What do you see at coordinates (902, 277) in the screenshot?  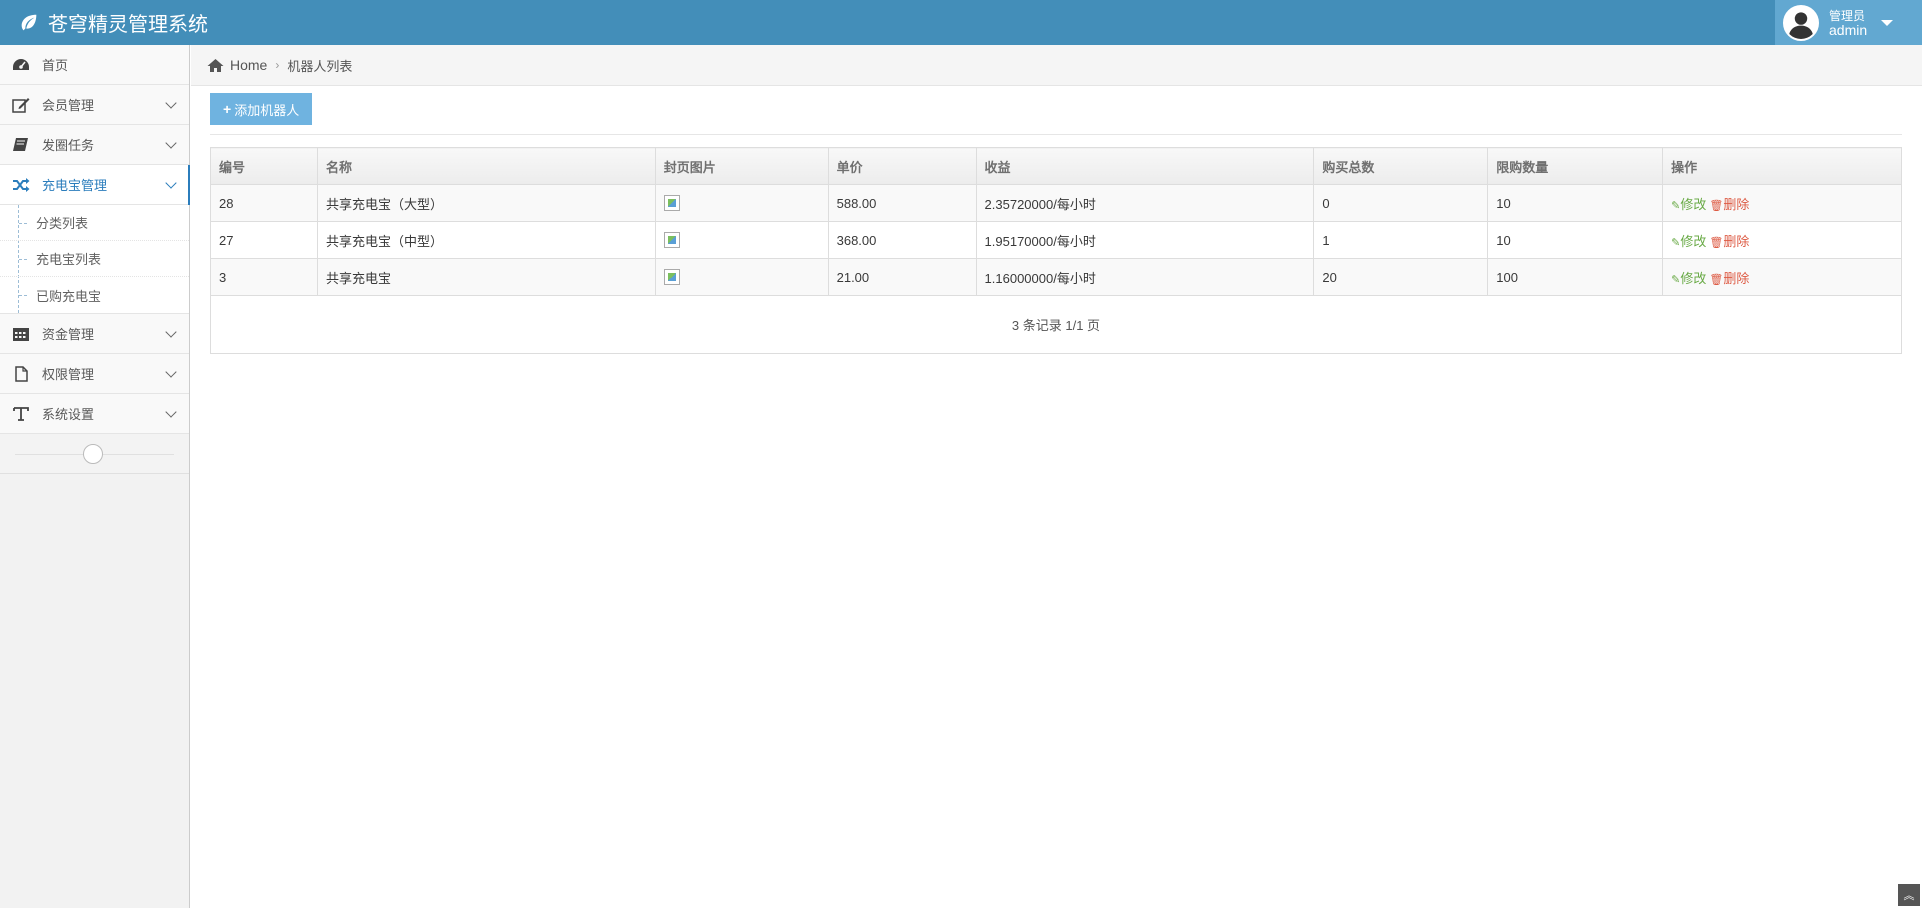 I see `cell-price: 21.00` at bounding box center [902, 277].